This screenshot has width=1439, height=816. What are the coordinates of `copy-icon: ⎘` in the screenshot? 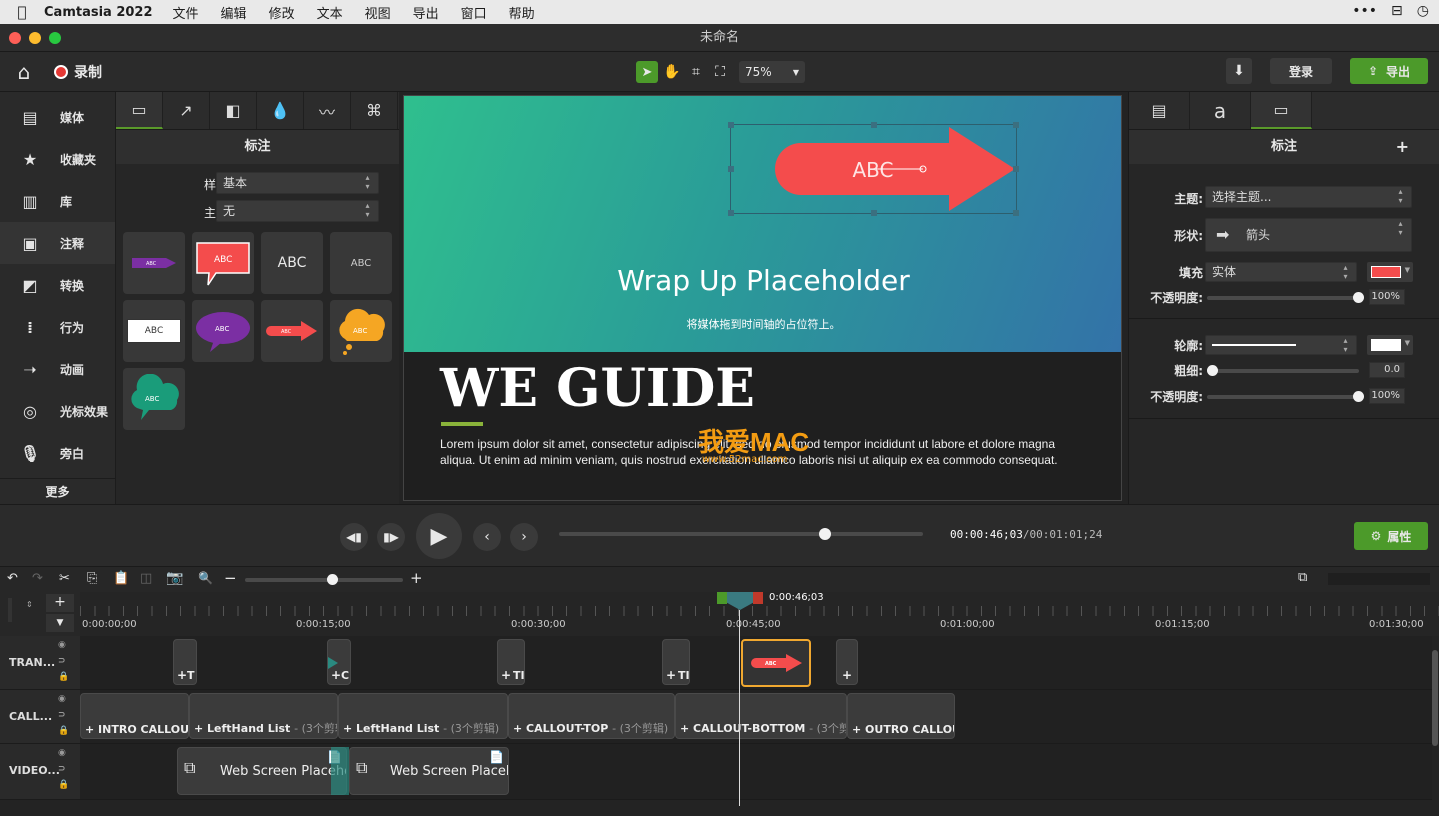 It's located at (92, 578).